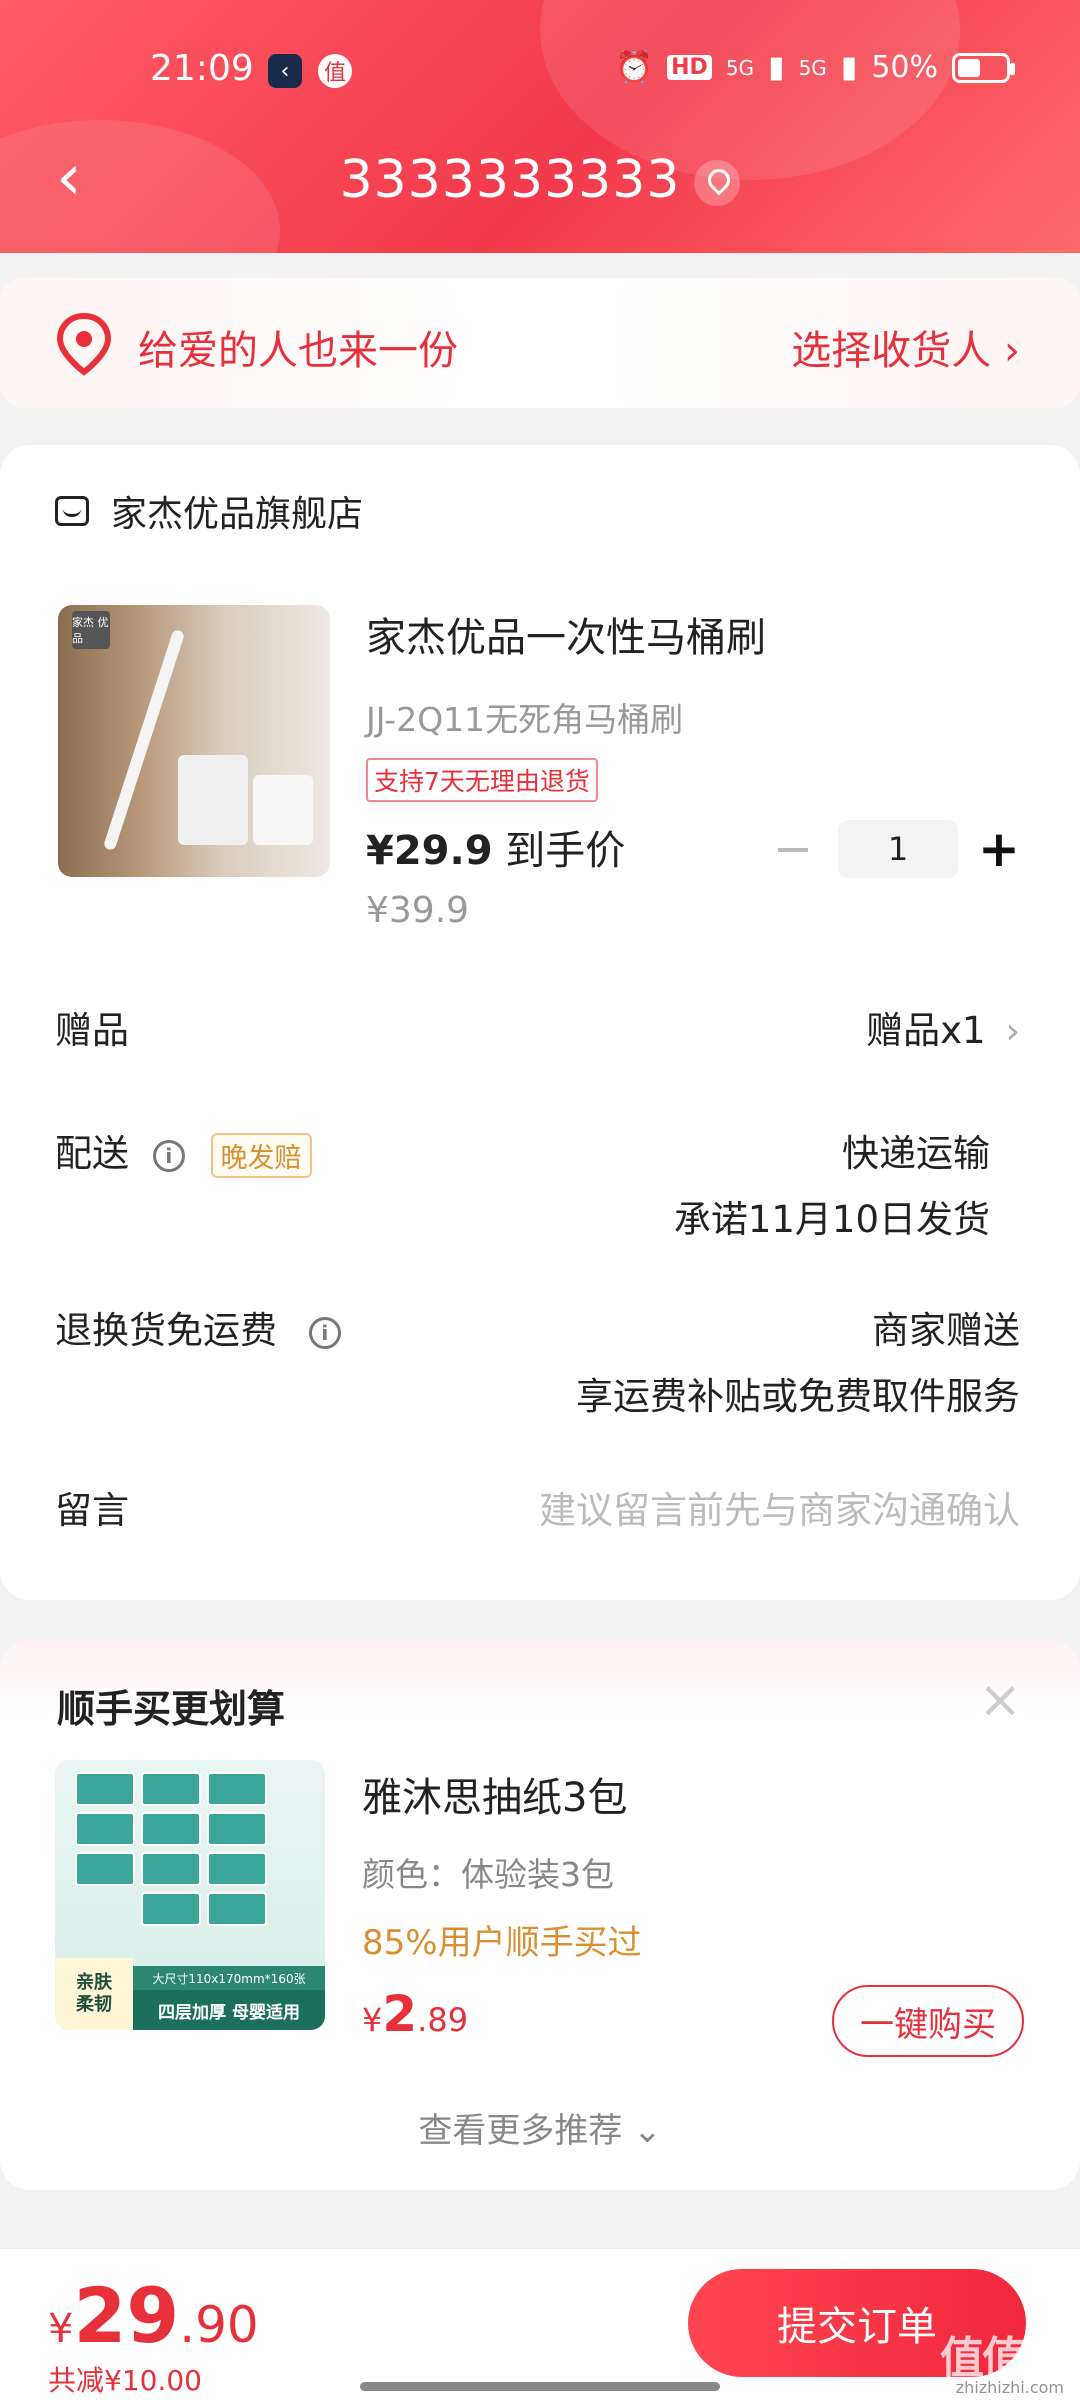 The width and height of the screenshot is (1080, 2400). Describe the element at coordinates (540, 2127) in the screenshot. I see `more-recommendations-link: 查看更多推荐 ⌄` at that location.